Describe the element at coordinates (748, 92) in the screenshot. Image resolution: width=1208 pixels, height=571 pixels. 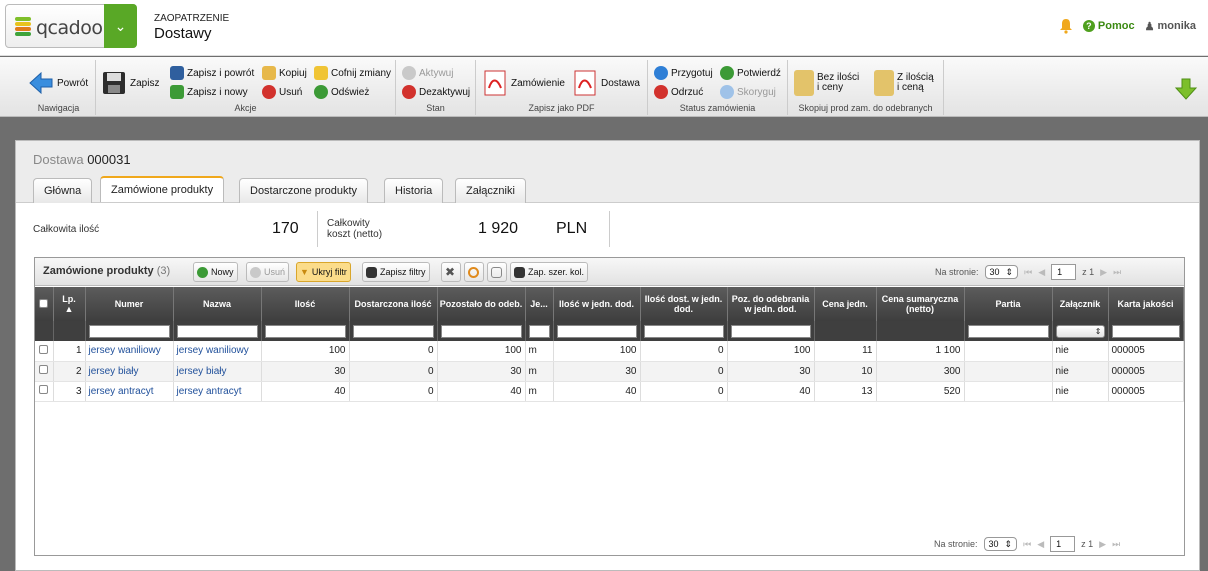
I see `correct-button: Skoryguj` at that location.